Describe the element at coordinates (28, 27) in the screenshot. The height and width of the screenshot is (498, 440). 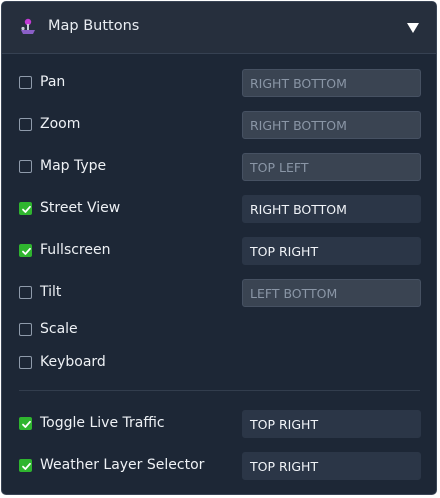
I see `joystick-icon` at that location.